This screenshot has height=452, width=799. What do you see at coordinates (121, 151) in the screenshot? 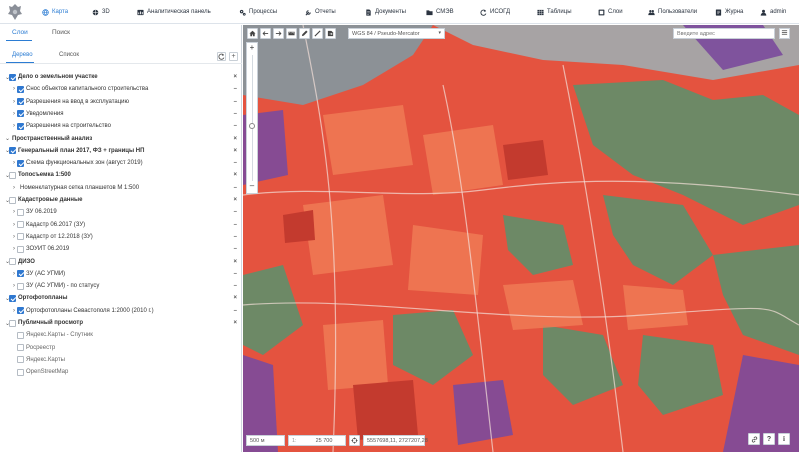
I see `layer-group: ⌄ Генеральный план 2017, ФЗ + границы НП ×` at bounding box center [121, 151].